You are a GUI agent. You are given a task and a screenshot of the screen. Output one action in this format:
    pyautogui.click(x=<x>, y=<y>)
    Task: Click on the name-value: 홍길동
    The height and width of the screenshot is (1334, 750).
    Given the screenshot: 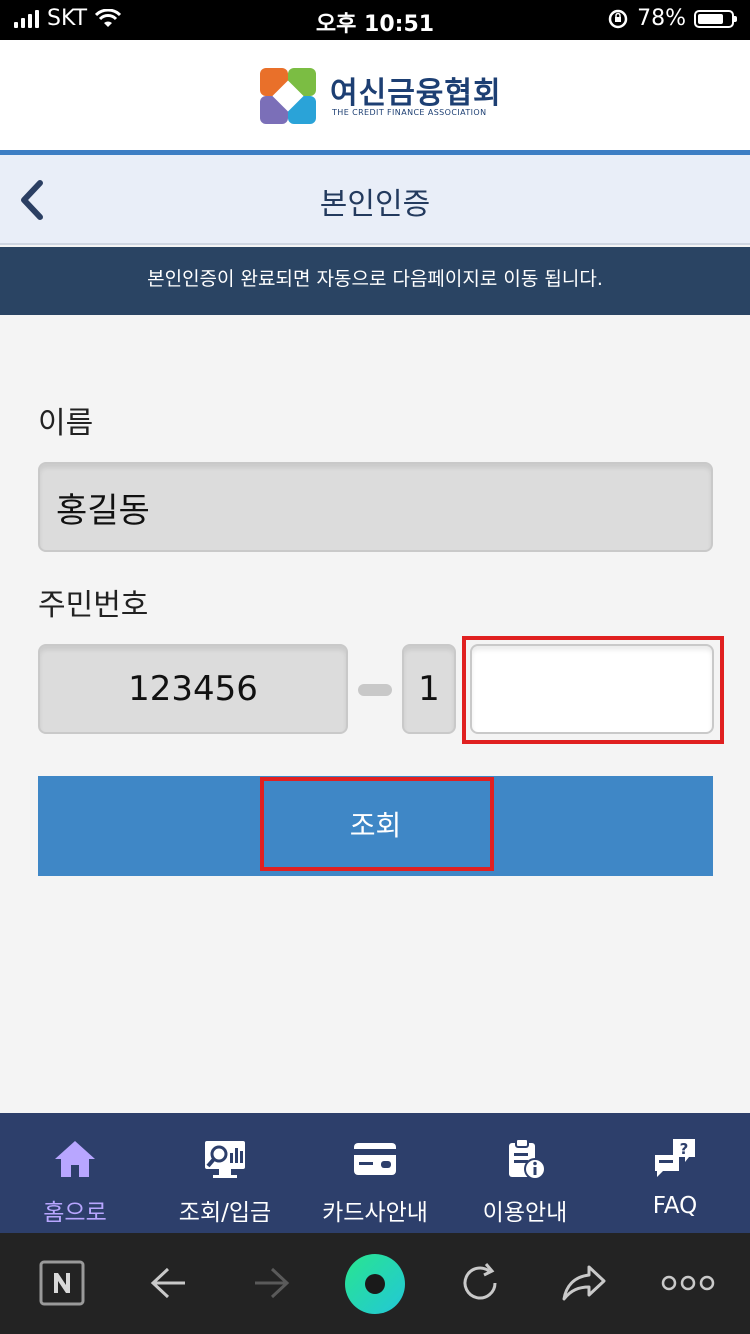 What is the action you would take?
    pyautogui.click(x=103, y=510)
    